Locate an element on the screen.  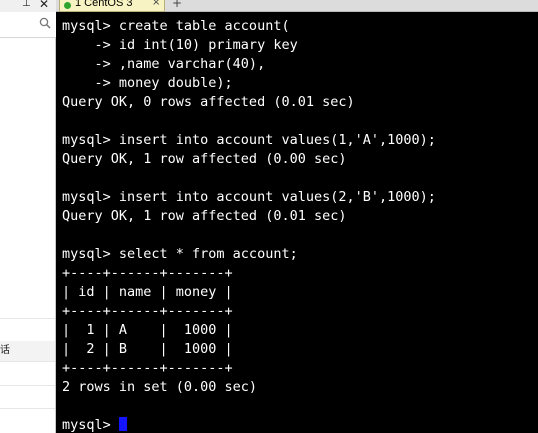
terminal-prompt-line: mysql> is located at coordinates (94, 424).